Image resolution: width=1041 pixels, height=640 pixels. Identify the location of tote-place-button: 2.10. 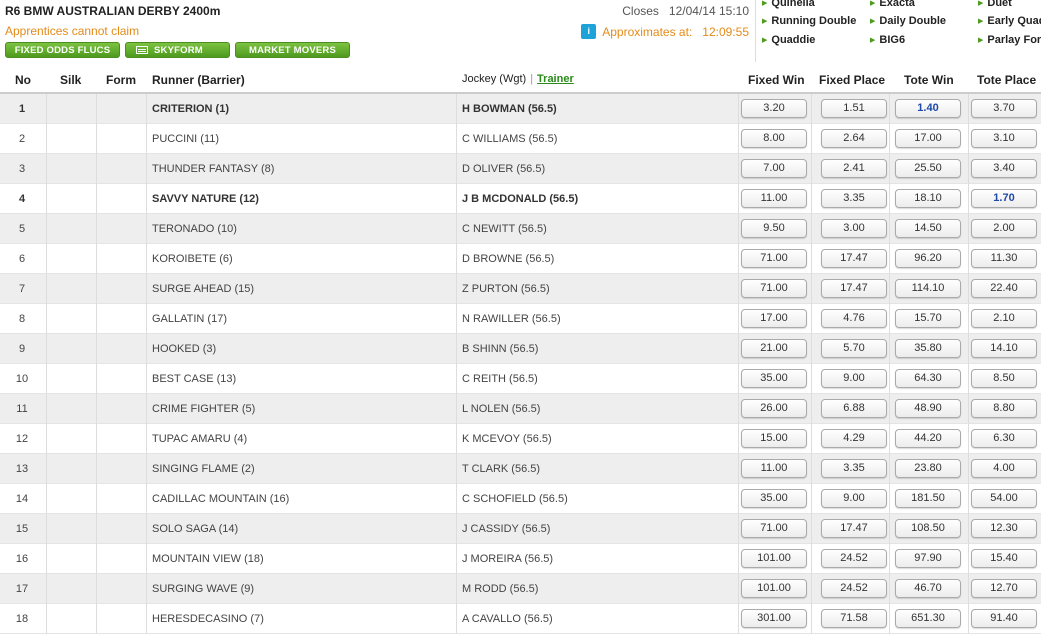
(1004, 318).